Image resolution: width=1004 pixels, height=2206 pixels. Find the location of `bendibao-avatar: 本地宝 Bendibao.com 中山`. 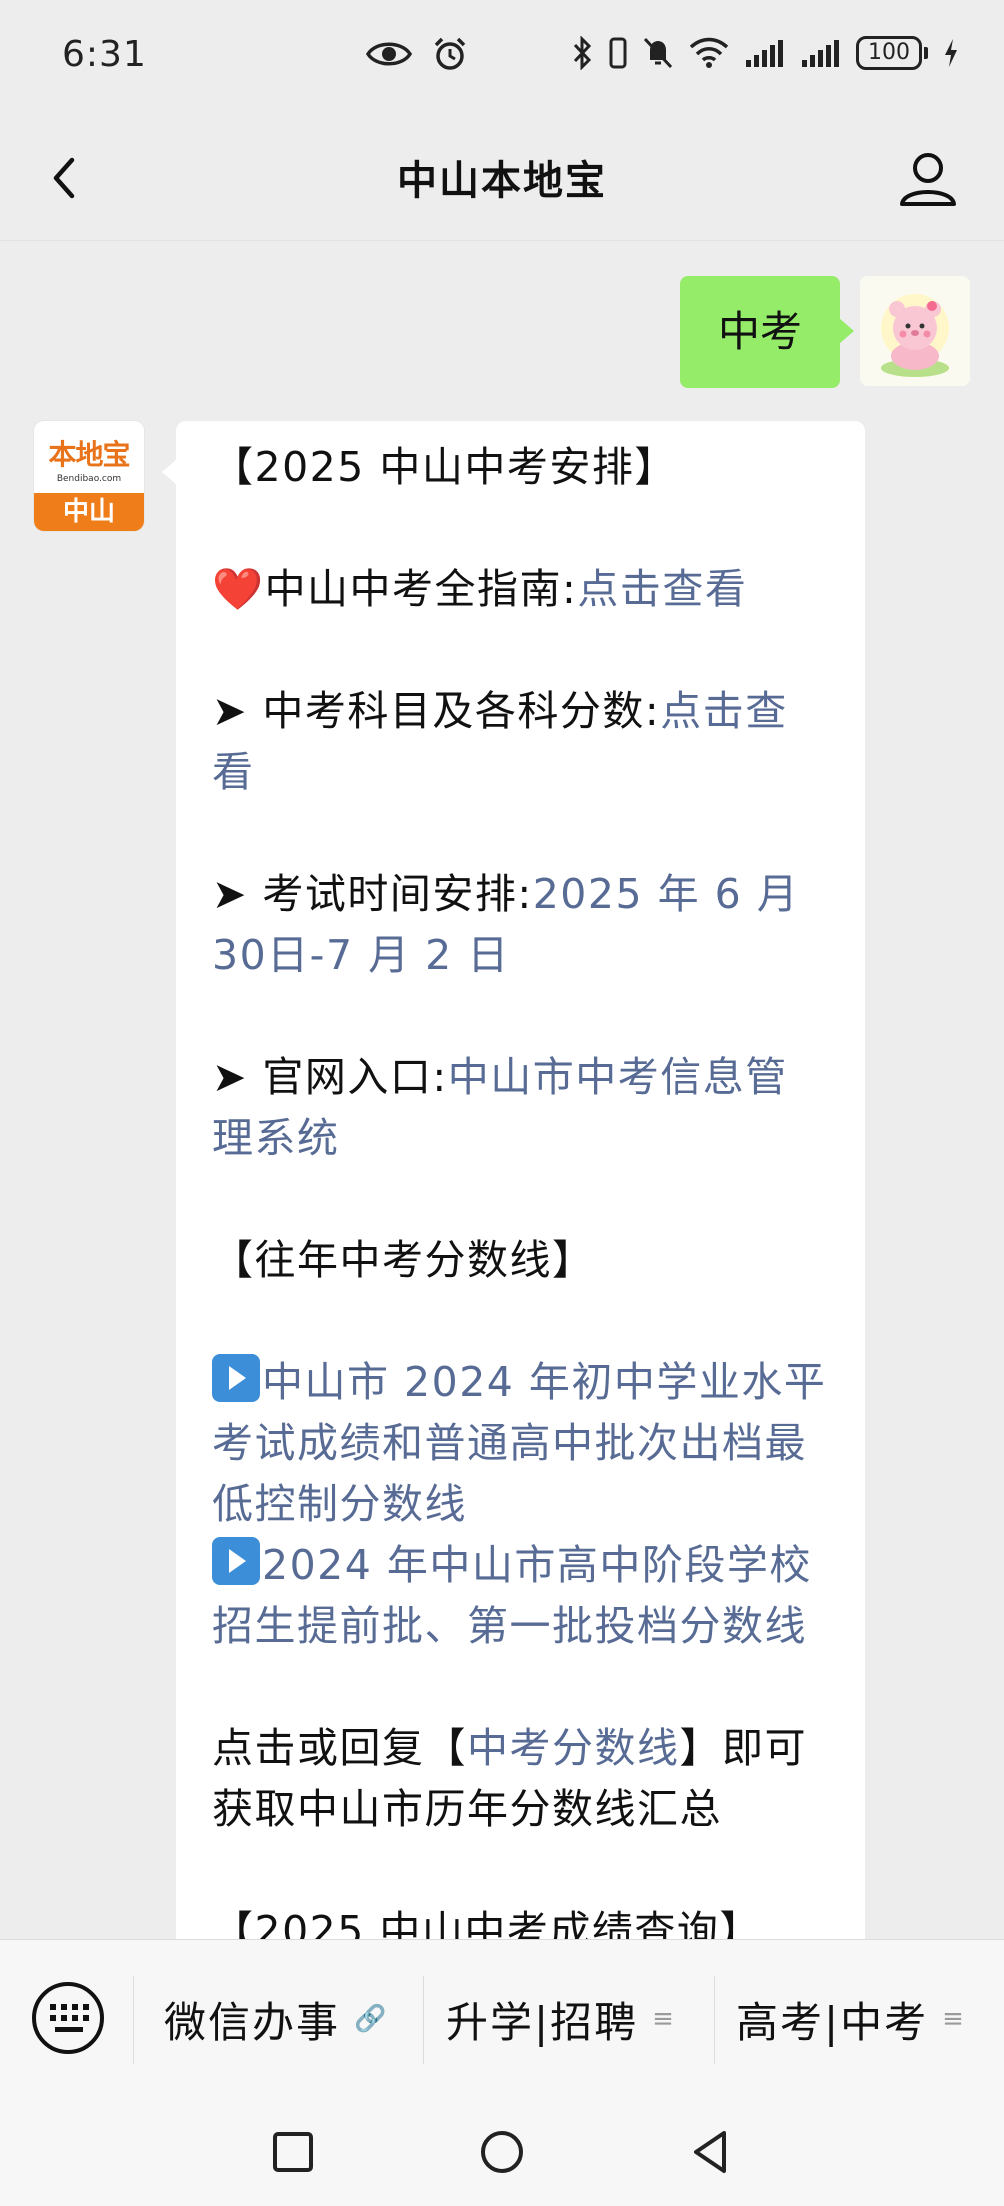

bendibao-avatar: 本地宝 Bendibao.com 中山 is located at coordinates (89, 476).